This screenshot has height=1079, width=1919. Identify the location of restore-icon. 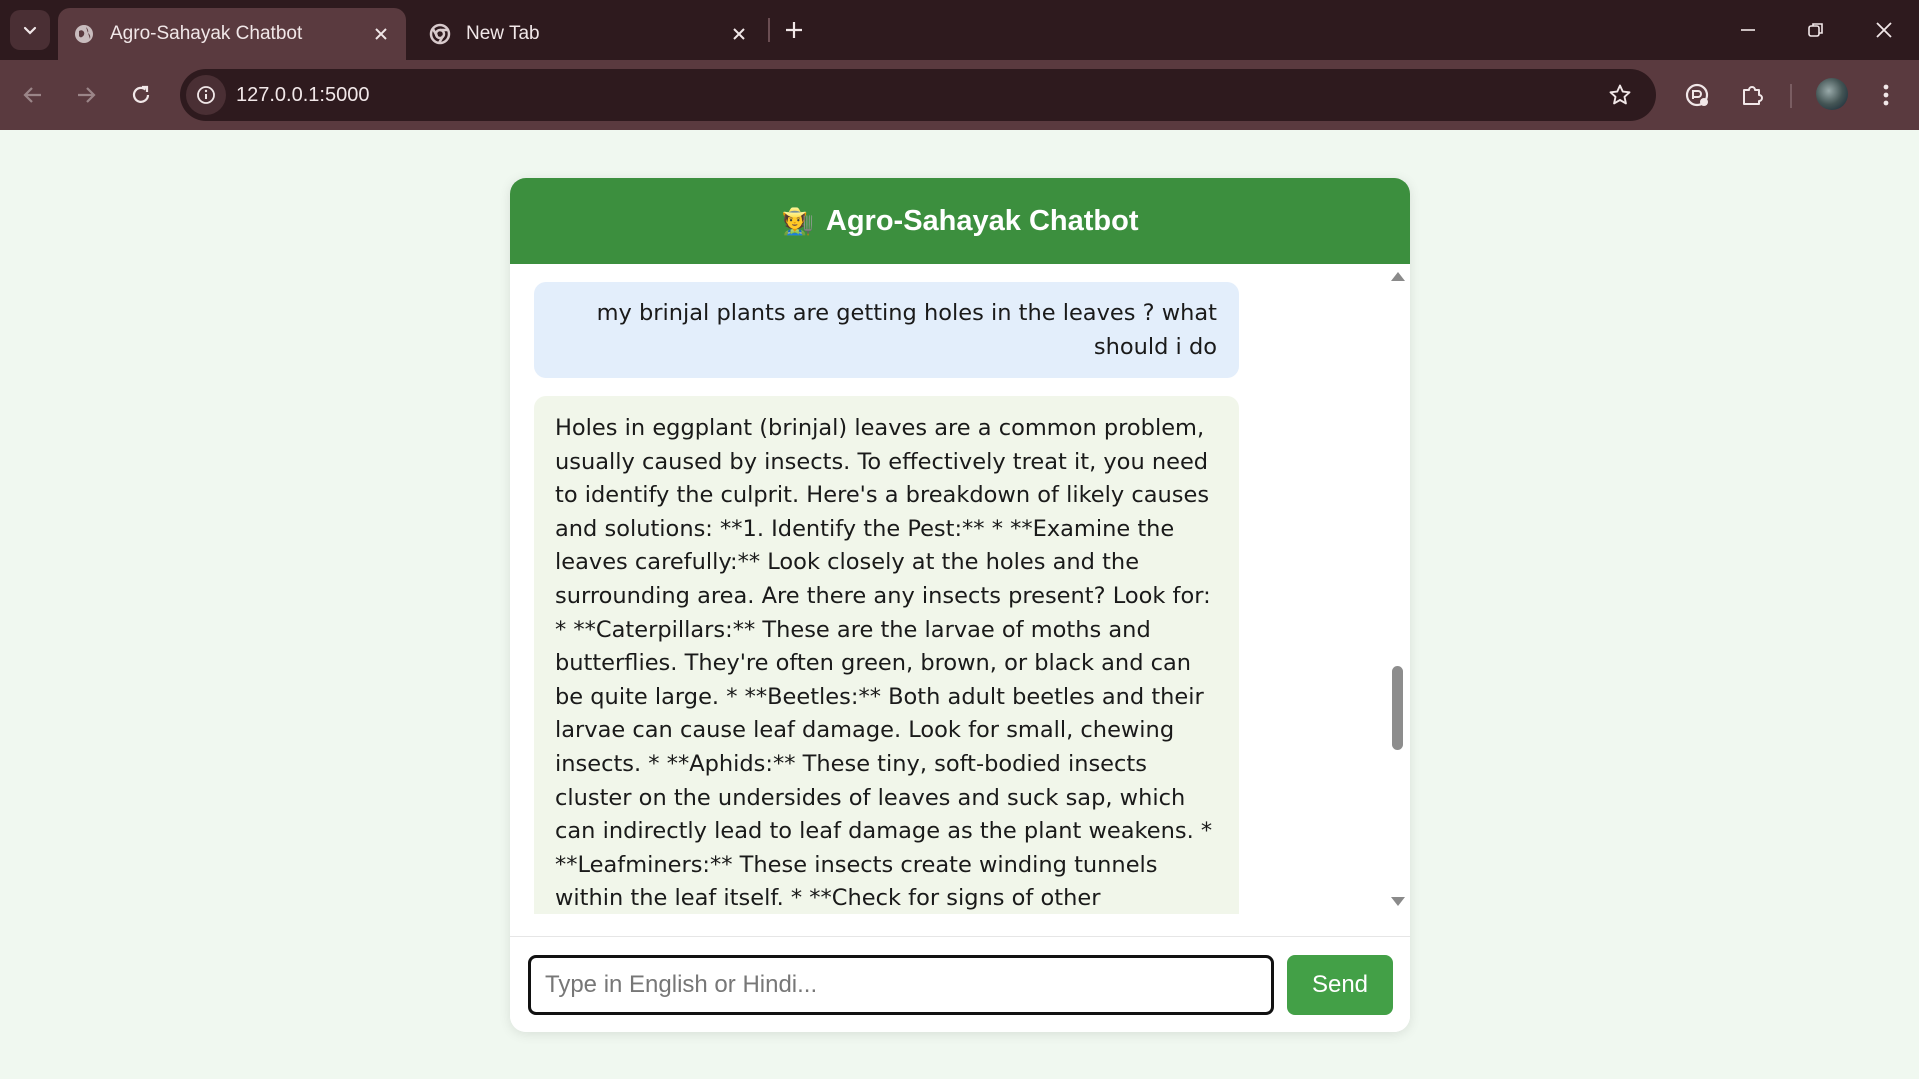
(1815, 30).